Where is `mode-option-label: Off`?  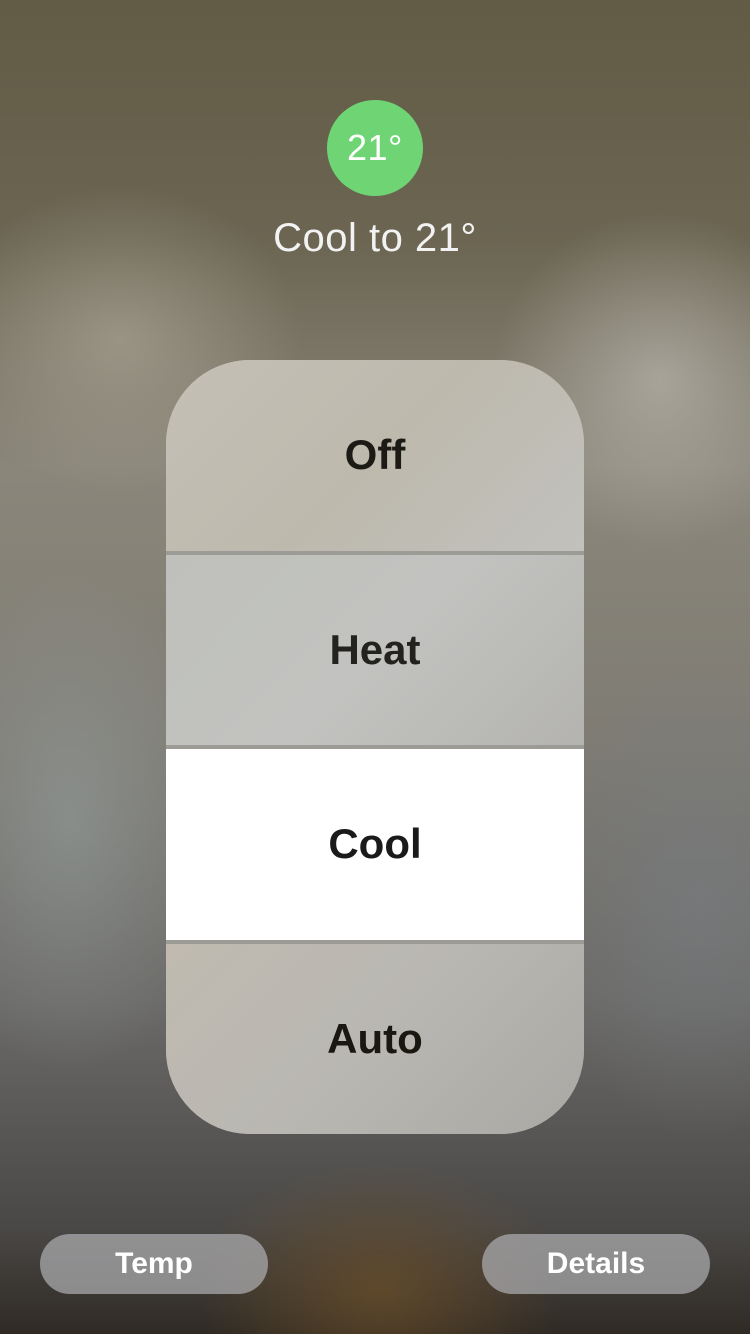
mode-option-label: Off is located at coordinates (375, 455).